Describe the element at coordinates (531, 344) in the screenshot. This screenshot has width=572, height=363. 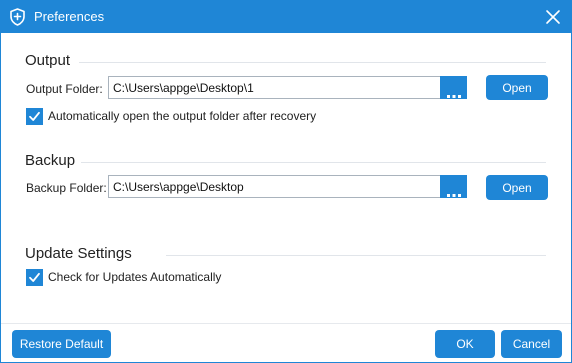
I see `cancel-button: Cancel` at that location.